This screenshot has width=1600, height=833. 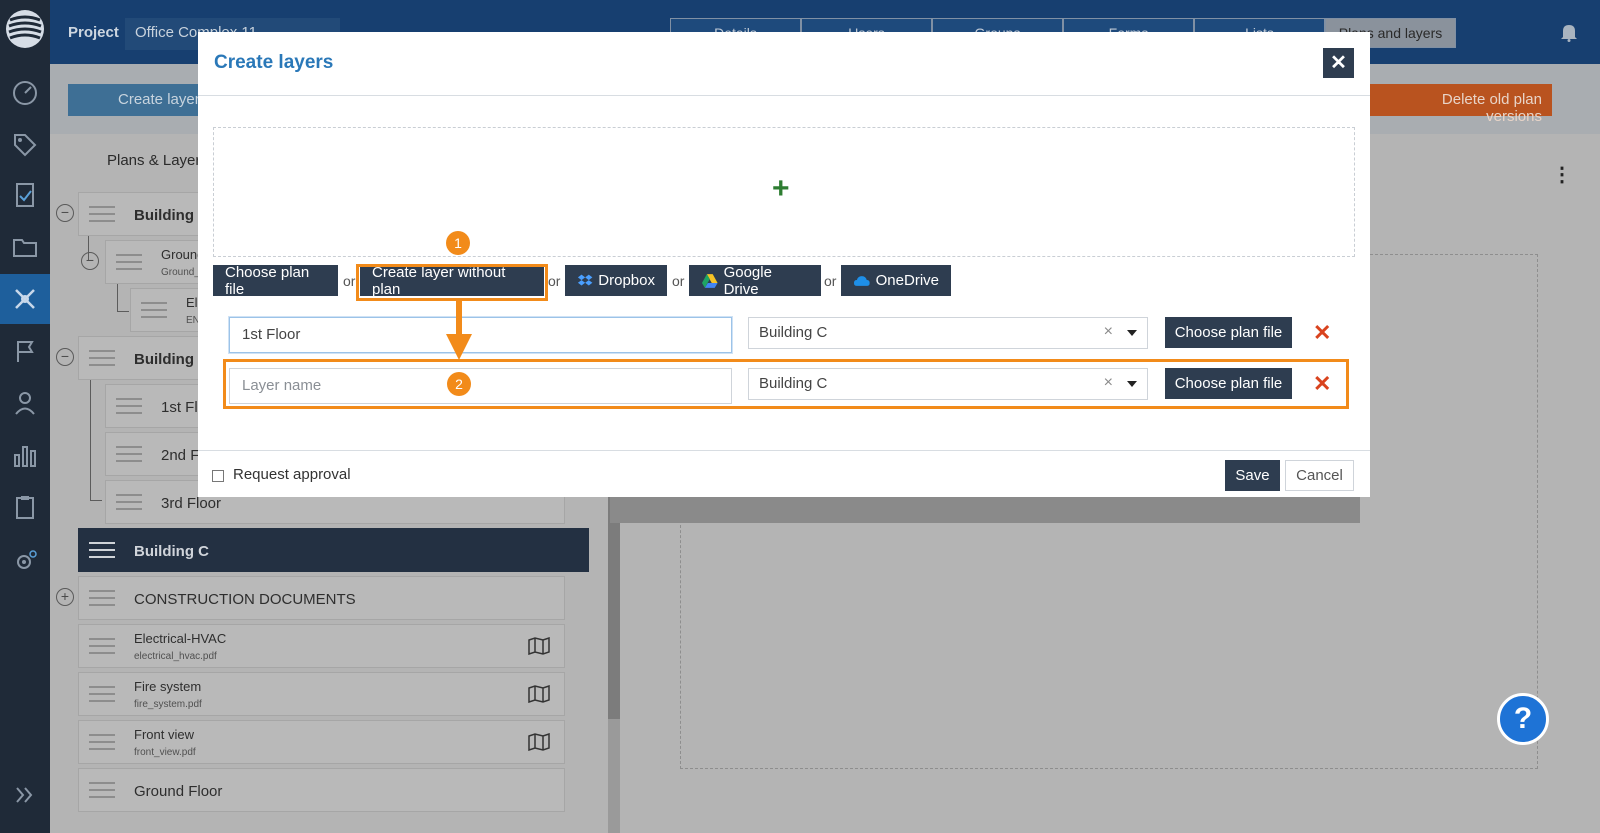 What do you see at coordinates (907, 280) in the screenshot?
I see `onedrive-label: OneDrive` at bounding box center [907, 280].